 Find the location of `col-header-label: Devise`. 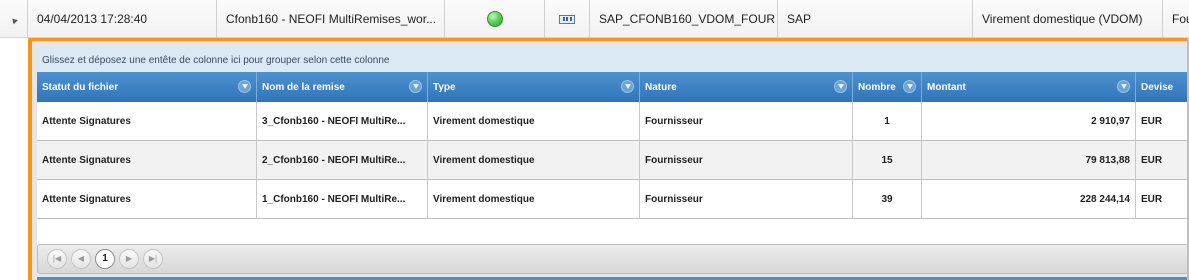

col-header-label: Devise is located at coordinates (1157, 87).